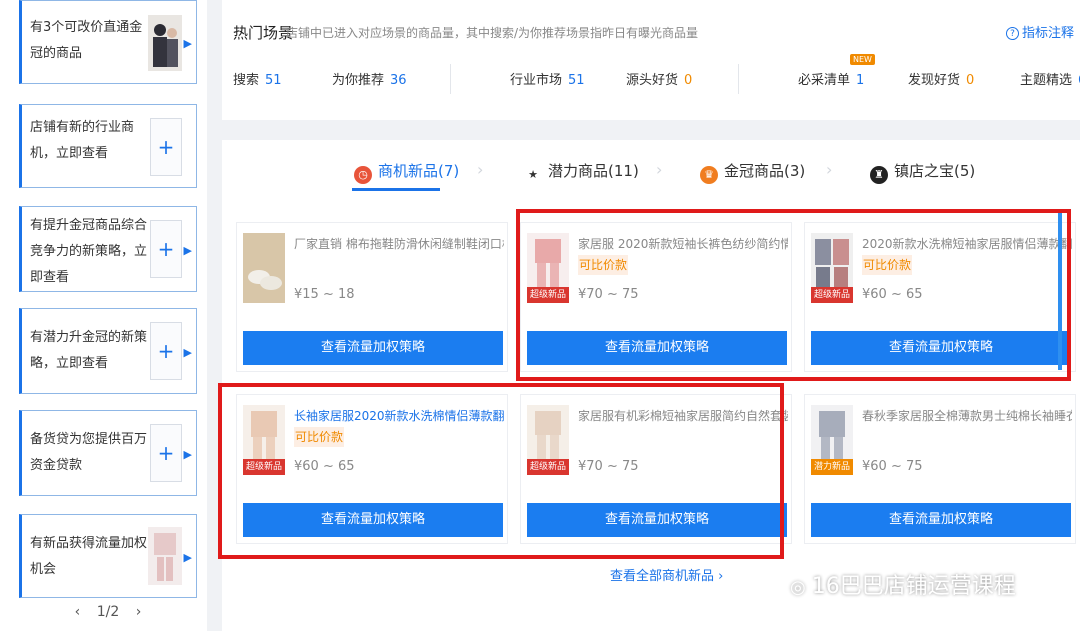  What do you see at coordinates (492, 33) in the screenshot?
I see `hot-scenes-description: 店铺中已进入对应场景的商品量，其中搜索/为你推荐场景指昨日有曝光商品量` at bounding box center [492, 33].